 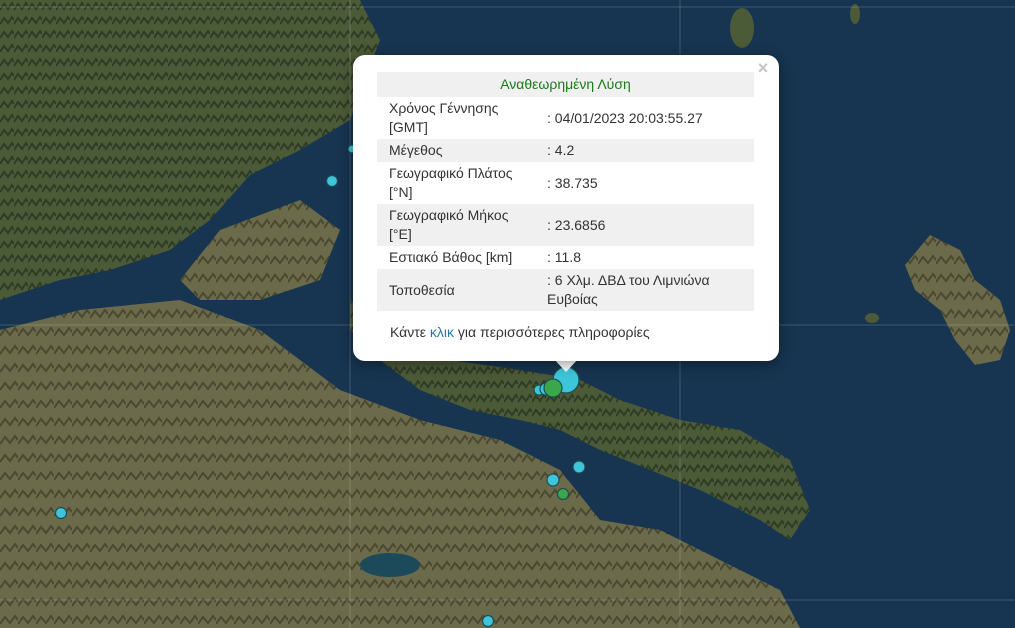 I want to click on earthquake-marker-selected, so click(x=553, y=388).